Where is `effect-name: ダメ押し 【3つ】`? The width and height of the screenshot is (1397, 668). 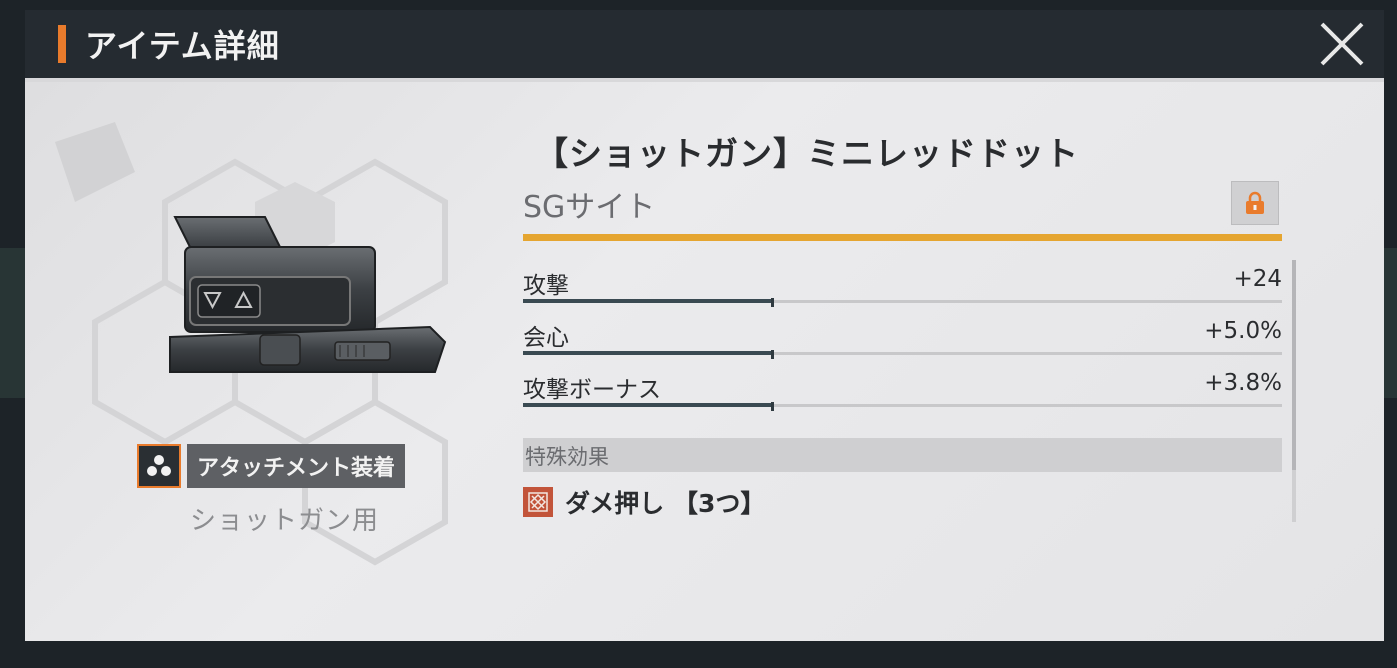
effect-name: ダメ押し 【3つ】 is located at coordinates (665, 503).